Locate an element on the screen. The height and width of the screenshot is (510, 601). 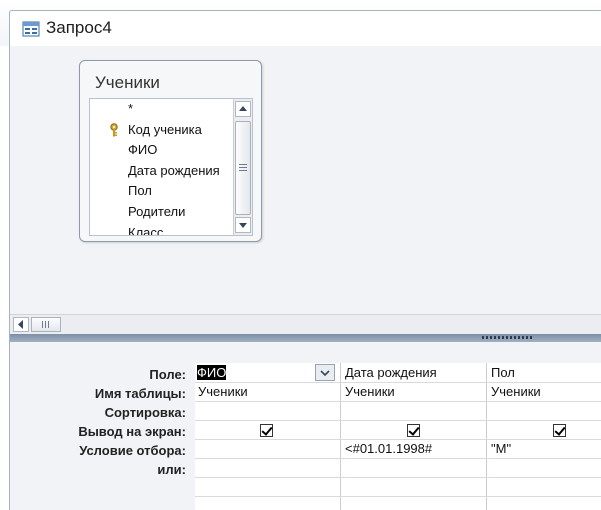
row-label-field: Поле: is located at coordinates (167, 374).